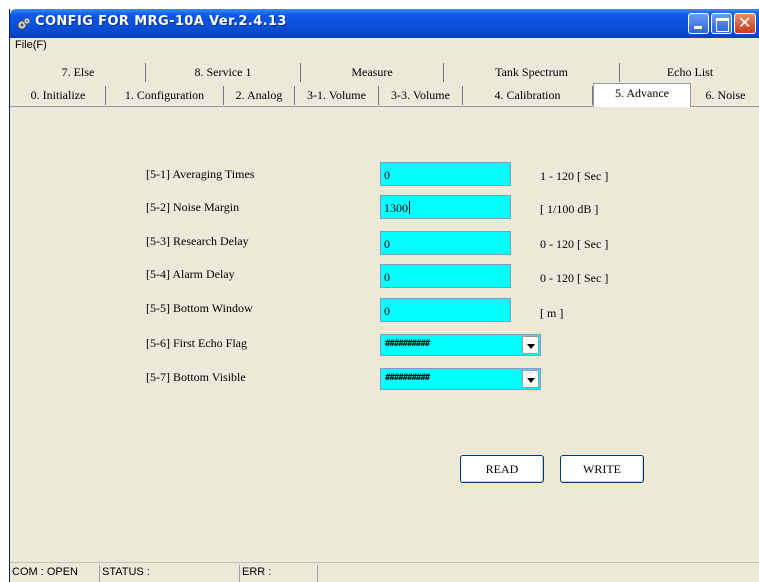 This screenshot has width=759, height=582. Describe the element at coordinates (569, 209) in the screenshot. I see `noise-margin-unit: [ 1/100 dB ]` at that location.